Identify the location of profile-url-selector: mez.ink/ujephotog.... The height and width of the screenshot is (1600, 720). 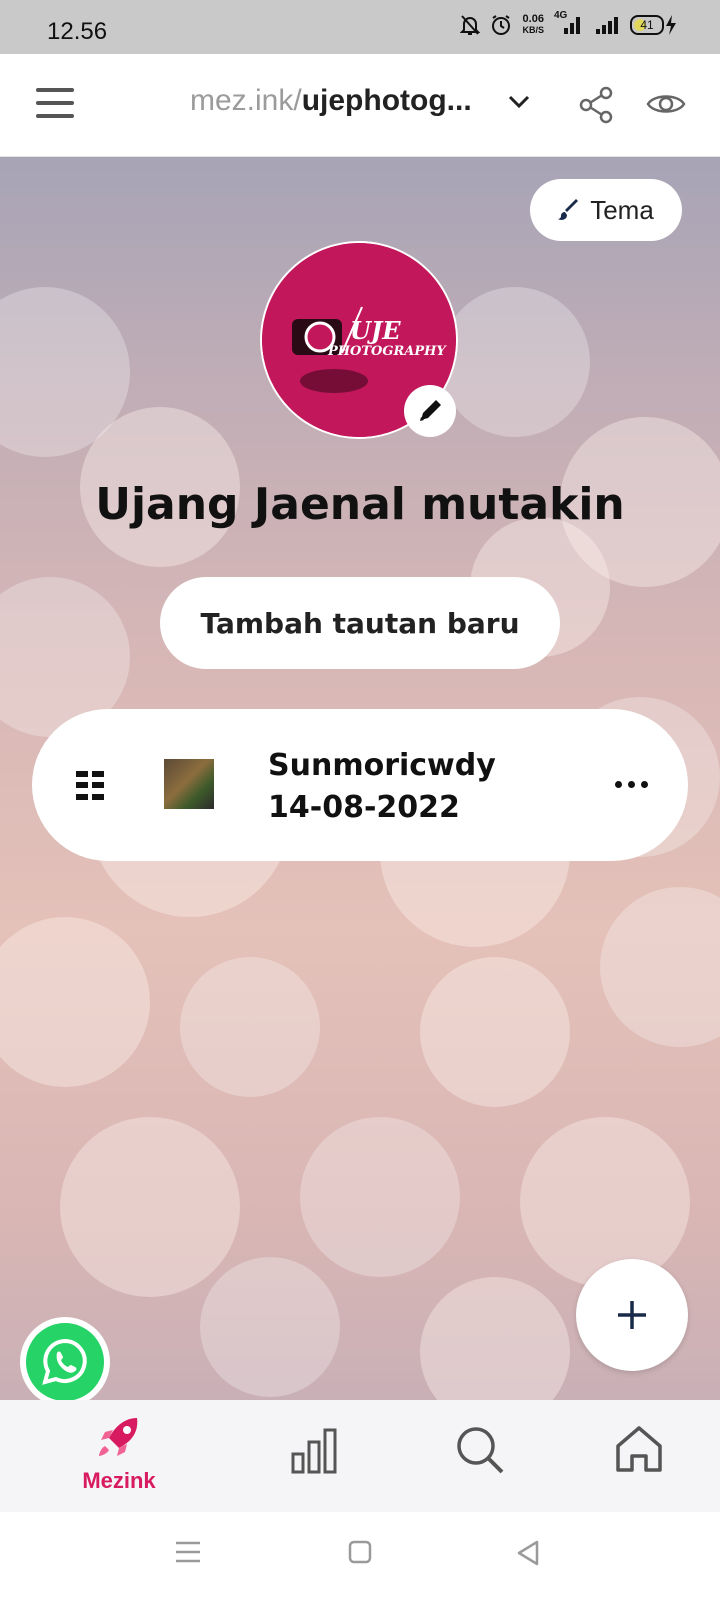
(331, 101).